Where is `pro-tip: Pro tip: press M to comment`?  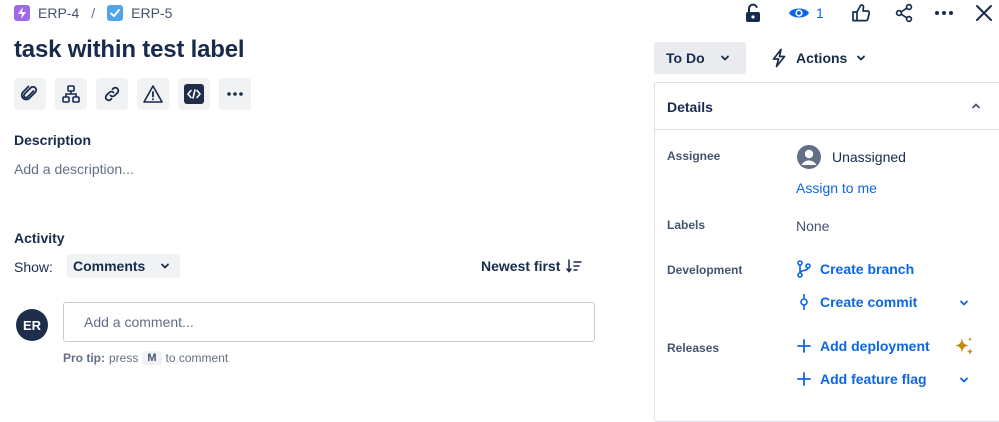 pro-tip: Pro tip: press M to comment is located at coordinates (145, 358).